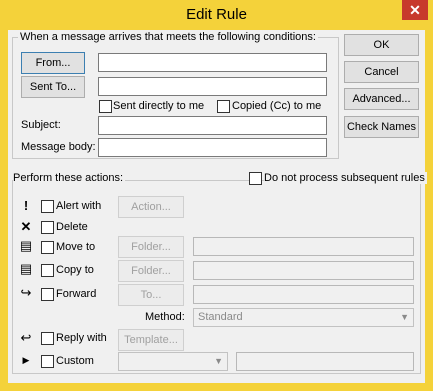 The width and height of the screenshot is (433, 391). I want to click on forward-icon: ↪, so click(26, 292).